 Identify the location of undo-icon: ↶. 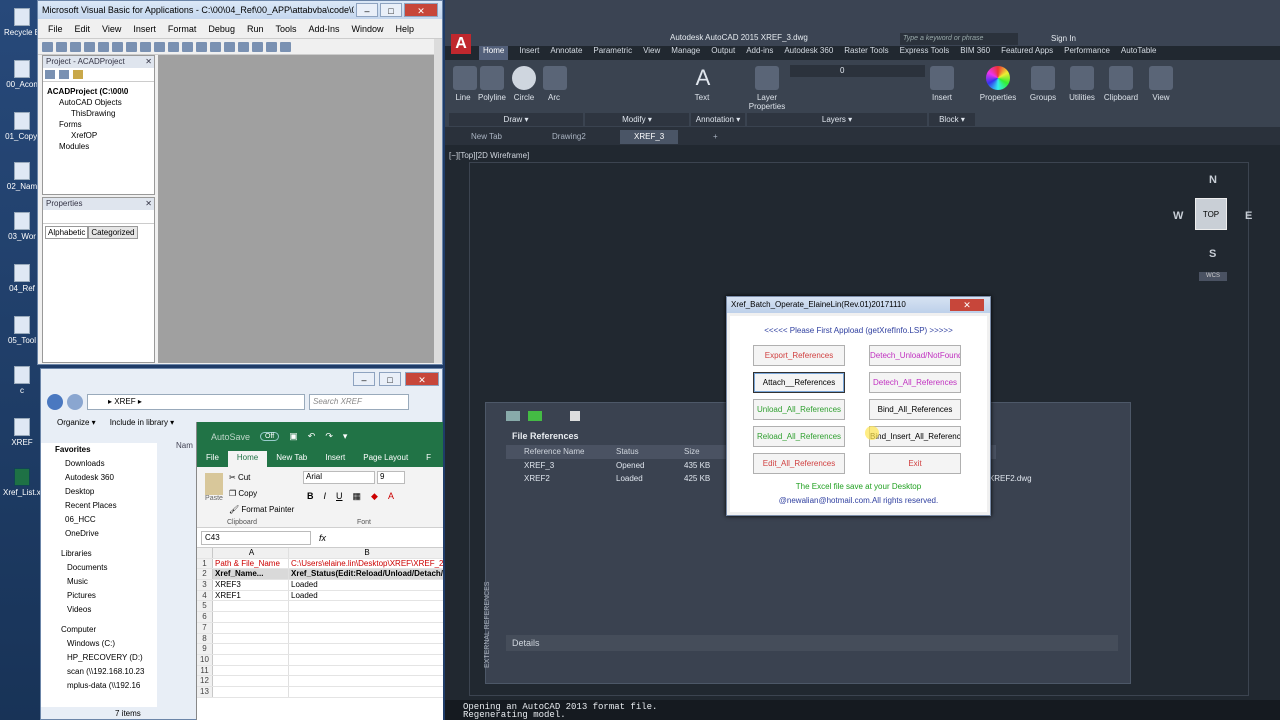
(312, 436).